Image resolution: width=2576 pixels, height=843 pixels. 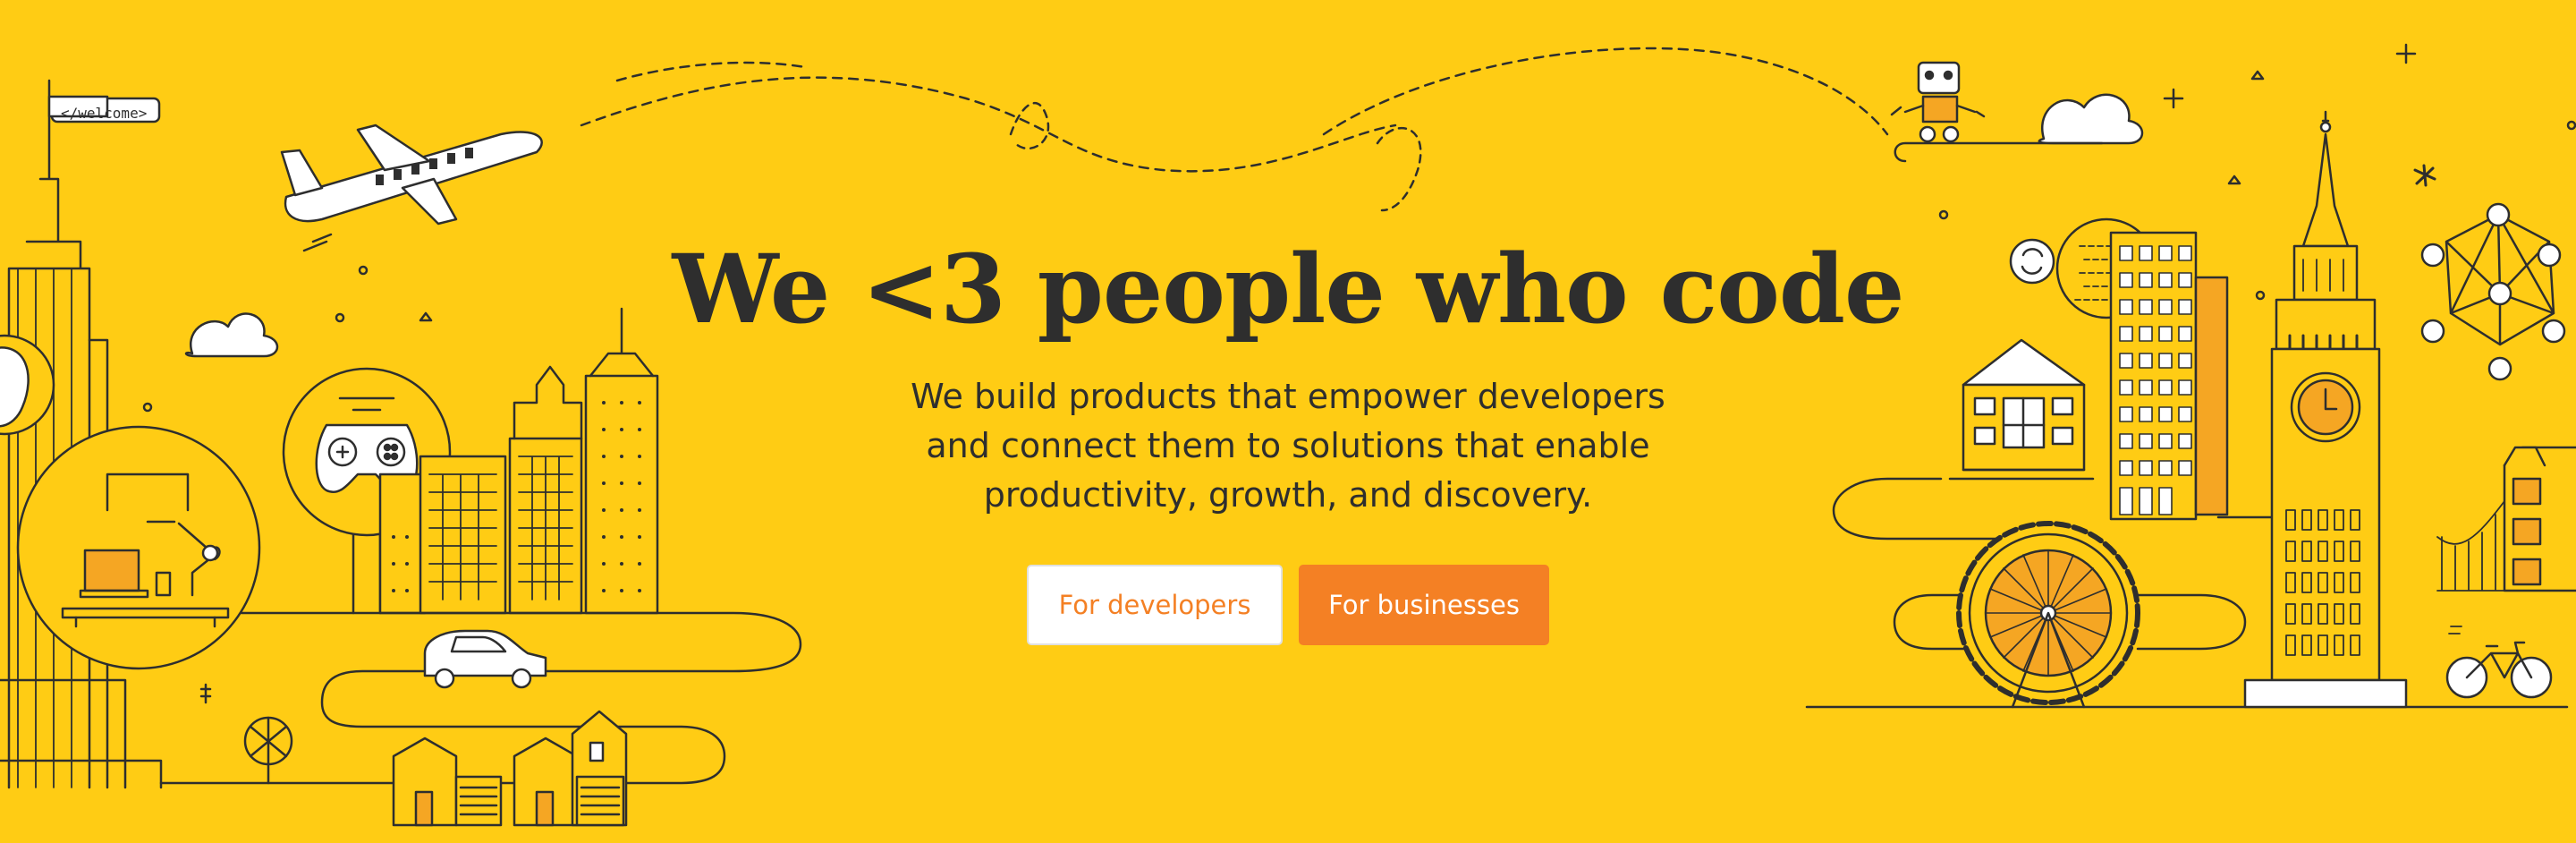 What do you see at coordinates (1938, 102) in the screenshot?
I see `robot-icon` at bounding box center [1938, 102].